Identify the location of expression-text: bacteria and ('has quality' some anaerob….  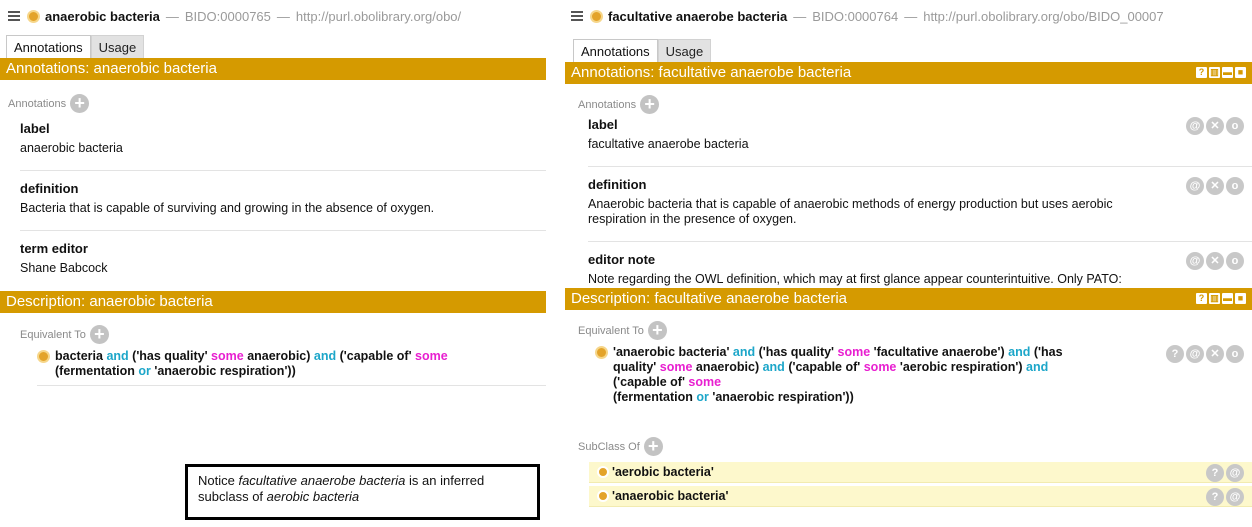
(251, 363).